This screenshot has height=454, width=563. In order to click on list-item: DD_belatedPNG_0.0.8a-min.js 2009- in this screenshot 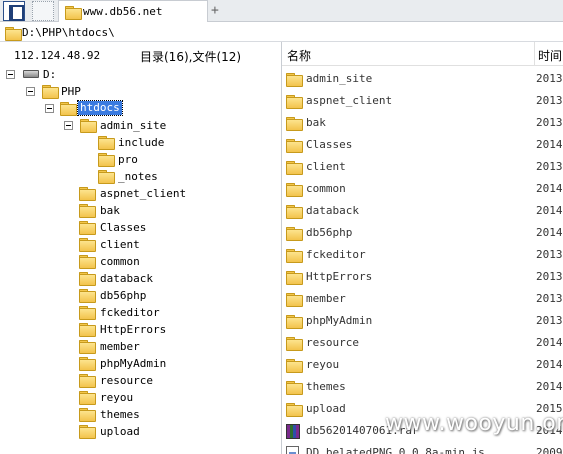, I will do `click(422, 448)`.